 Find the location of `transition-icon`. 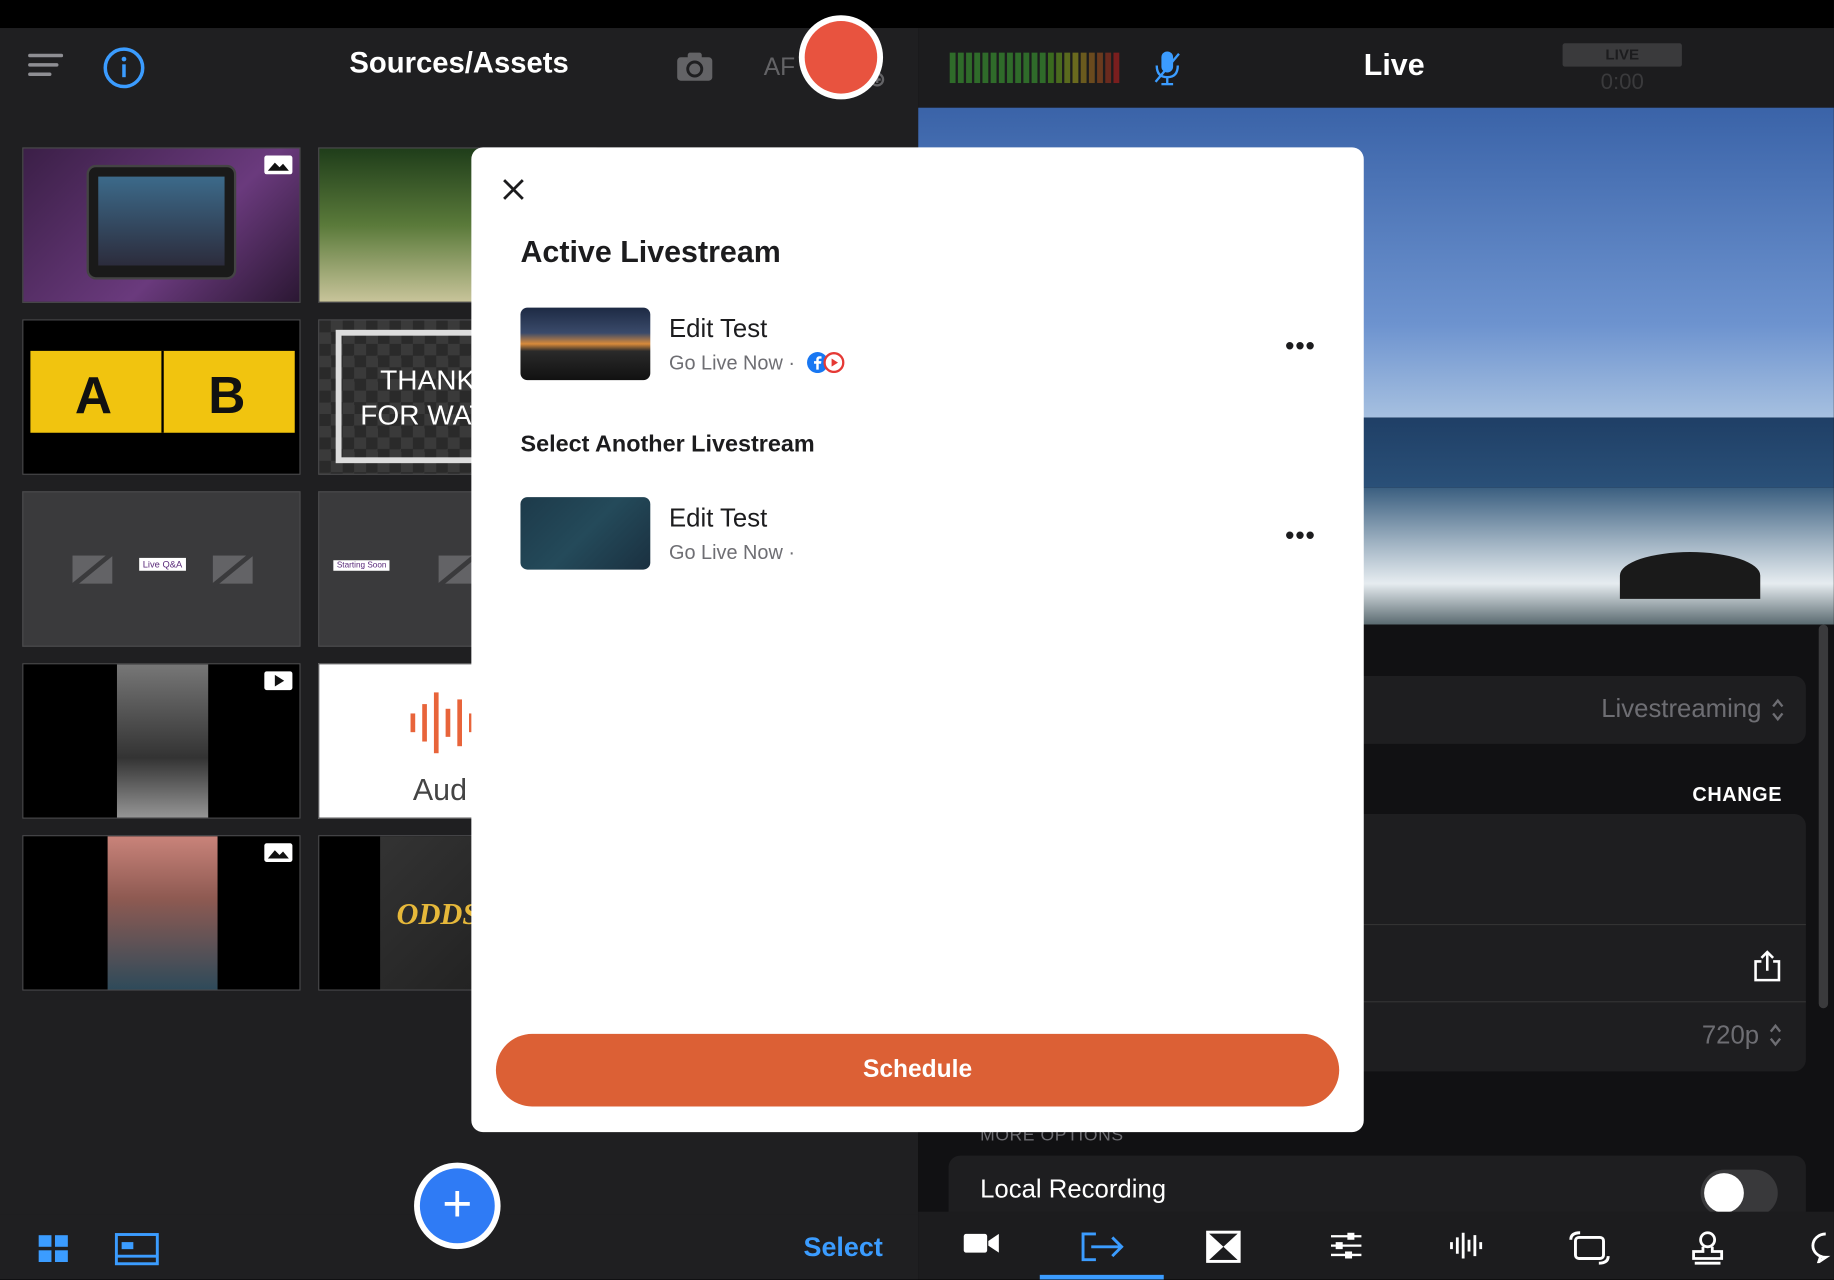

transition-icon is located at coordinates (1223, 1249).